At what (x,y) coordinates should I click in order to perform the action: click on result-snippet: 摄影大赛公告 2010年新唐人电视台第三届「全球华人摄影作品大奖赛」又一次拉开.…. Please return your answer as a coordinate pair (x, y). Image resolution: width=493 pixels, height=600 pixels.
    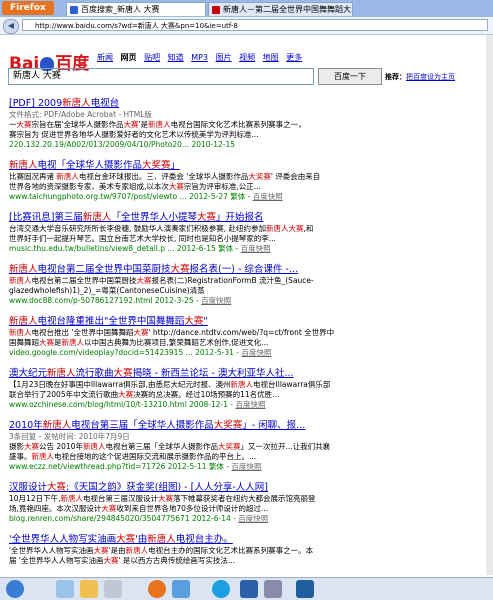
    Looking at the image, I should click on (170, 446).